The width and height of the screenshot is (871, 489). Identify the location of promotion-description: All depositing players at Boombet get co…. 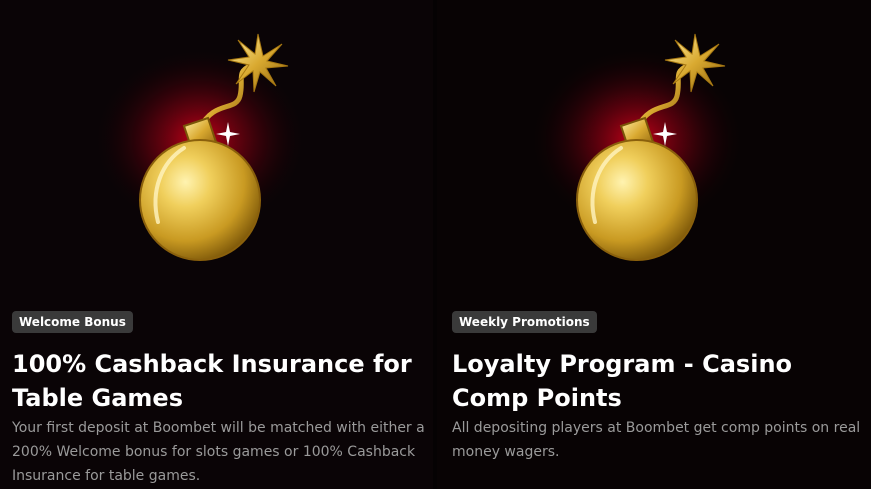
(656, 440).